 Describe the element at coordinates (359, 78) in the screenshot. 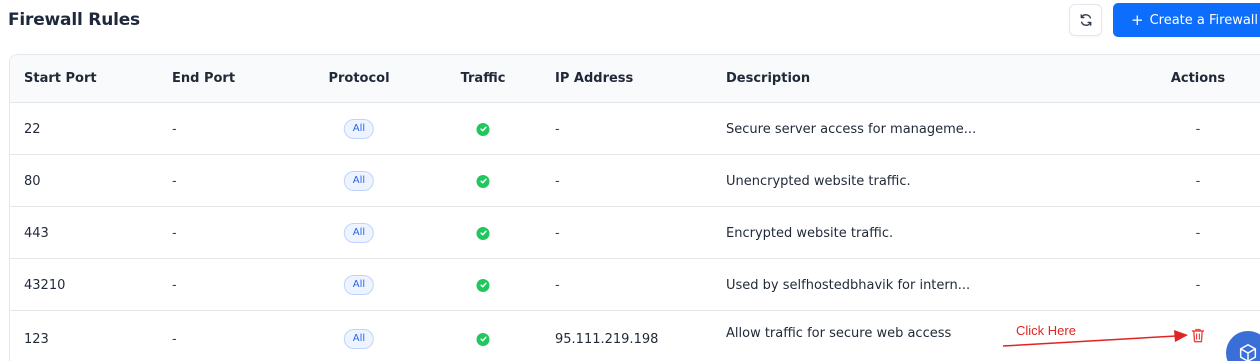

I see `column-header-protocol: Protocol` at that location.